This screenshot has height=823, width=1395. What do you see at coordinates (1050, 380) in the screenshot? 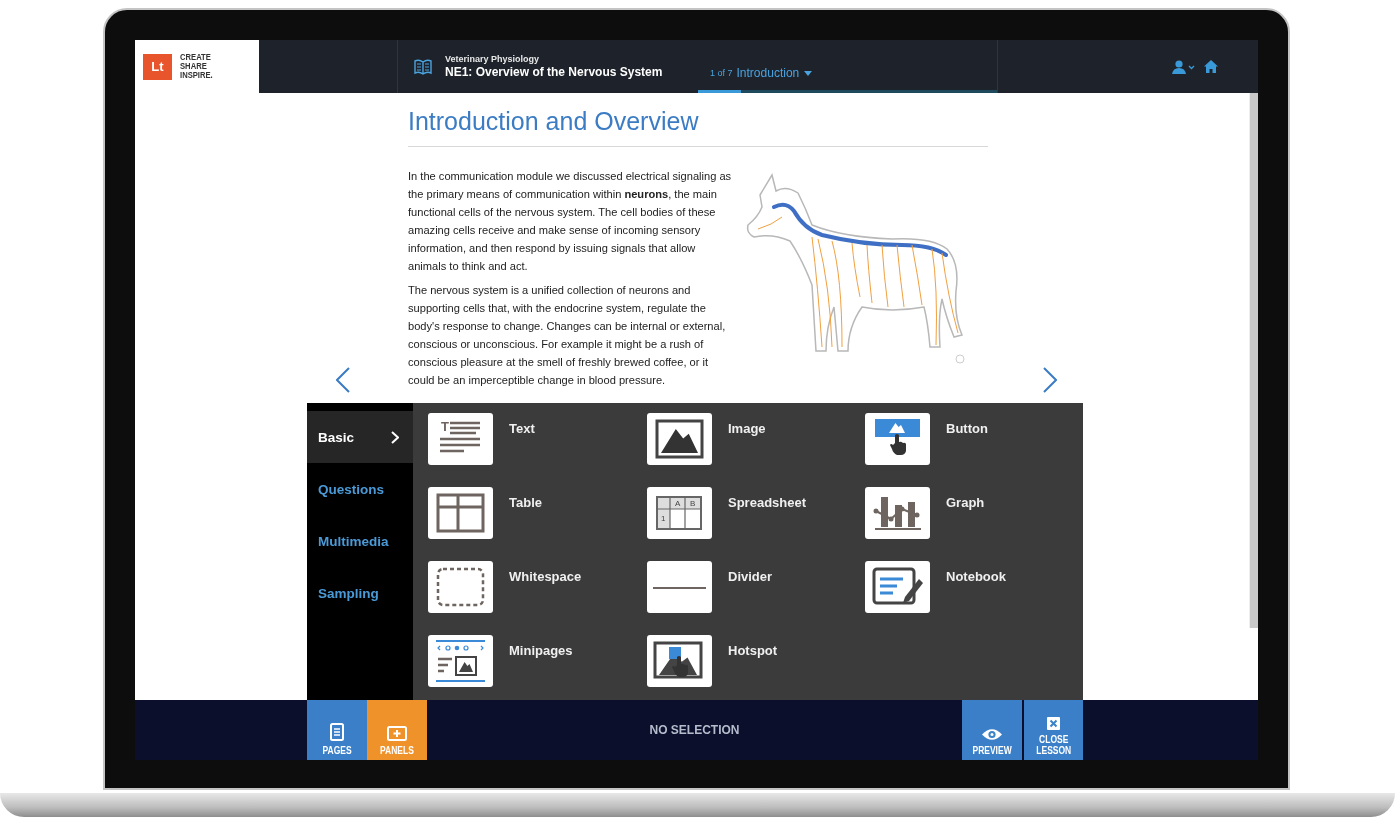
I see `next-page-icon` at bounding box center [1050, 380].